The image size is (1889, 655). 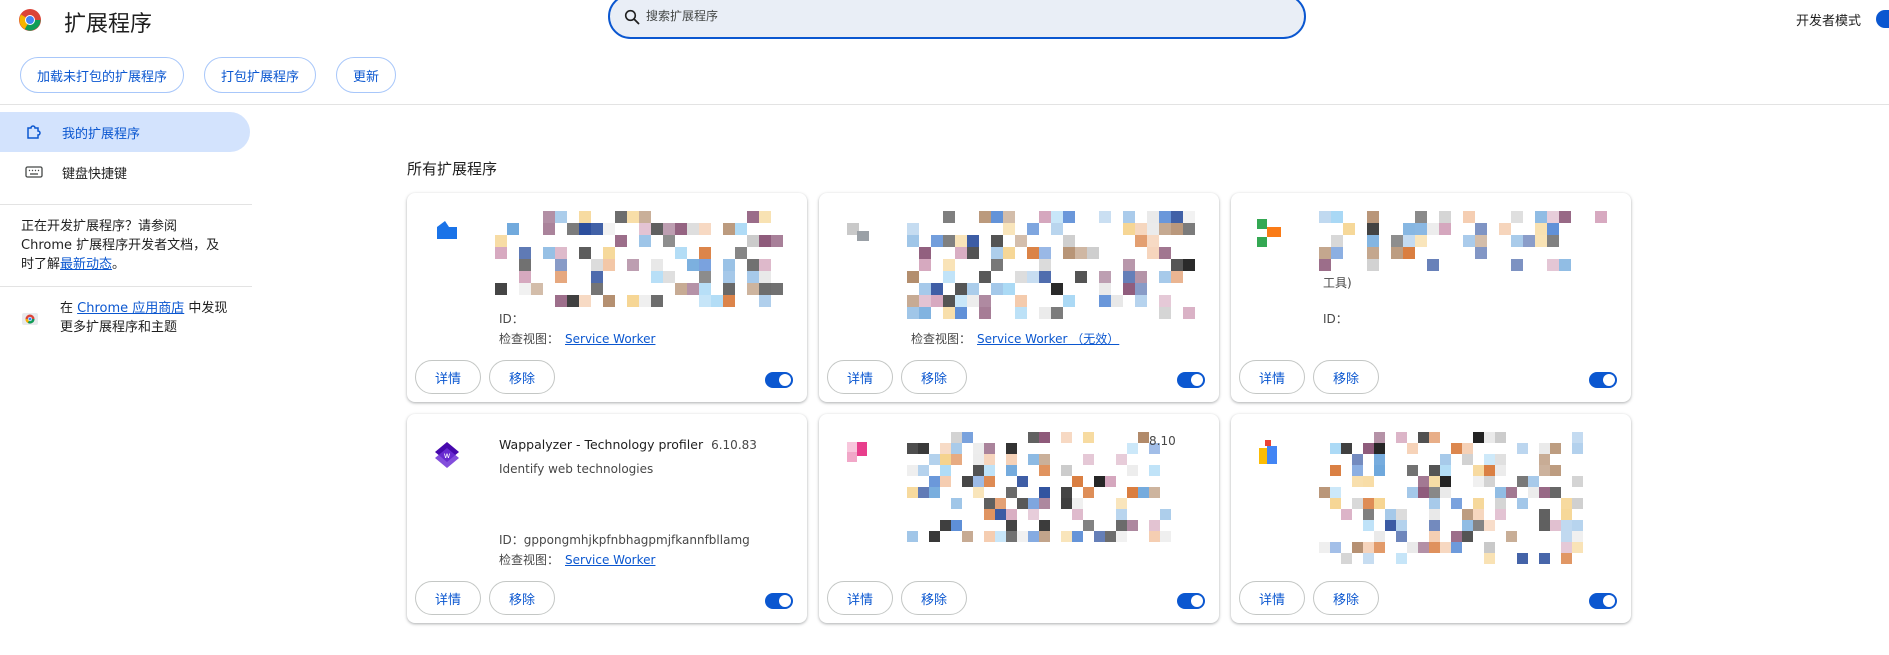 I want to click on latest-news-link: 最新动态, so click(x=86, y=264).